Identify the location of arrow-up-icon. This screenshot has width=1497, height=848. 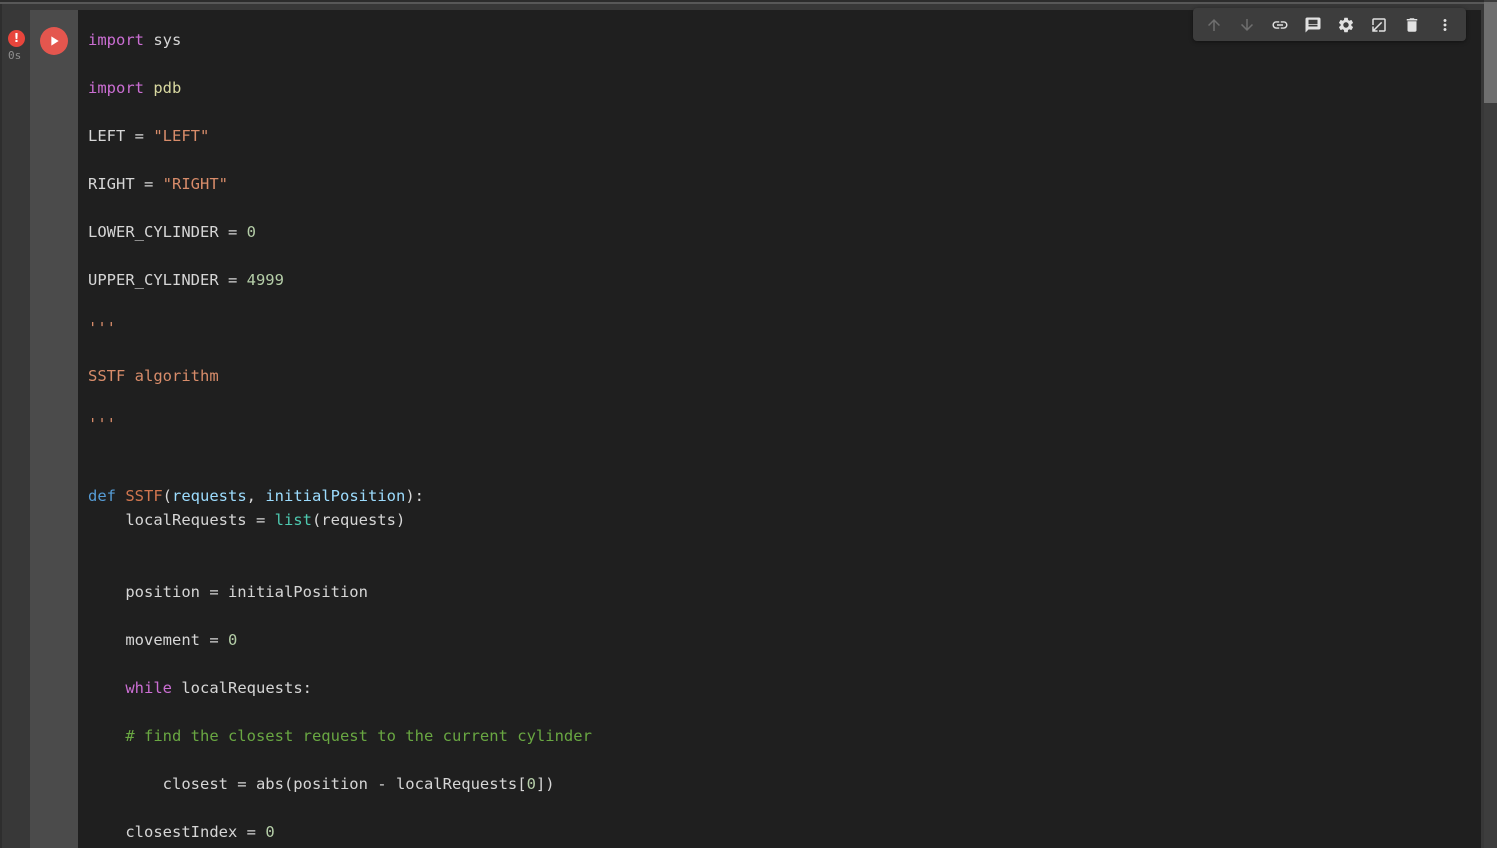
(1214, 24).